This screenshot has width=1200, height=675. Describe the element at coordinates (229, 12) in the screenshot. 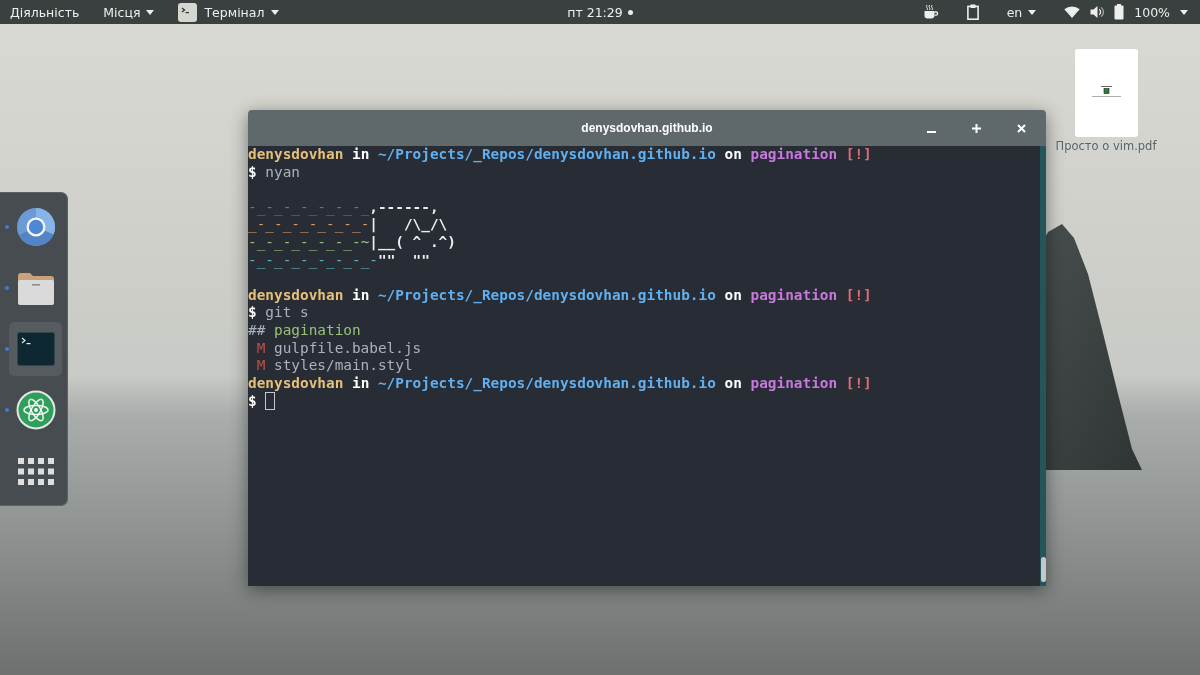

I see `app-menu: Термінал` at that location.